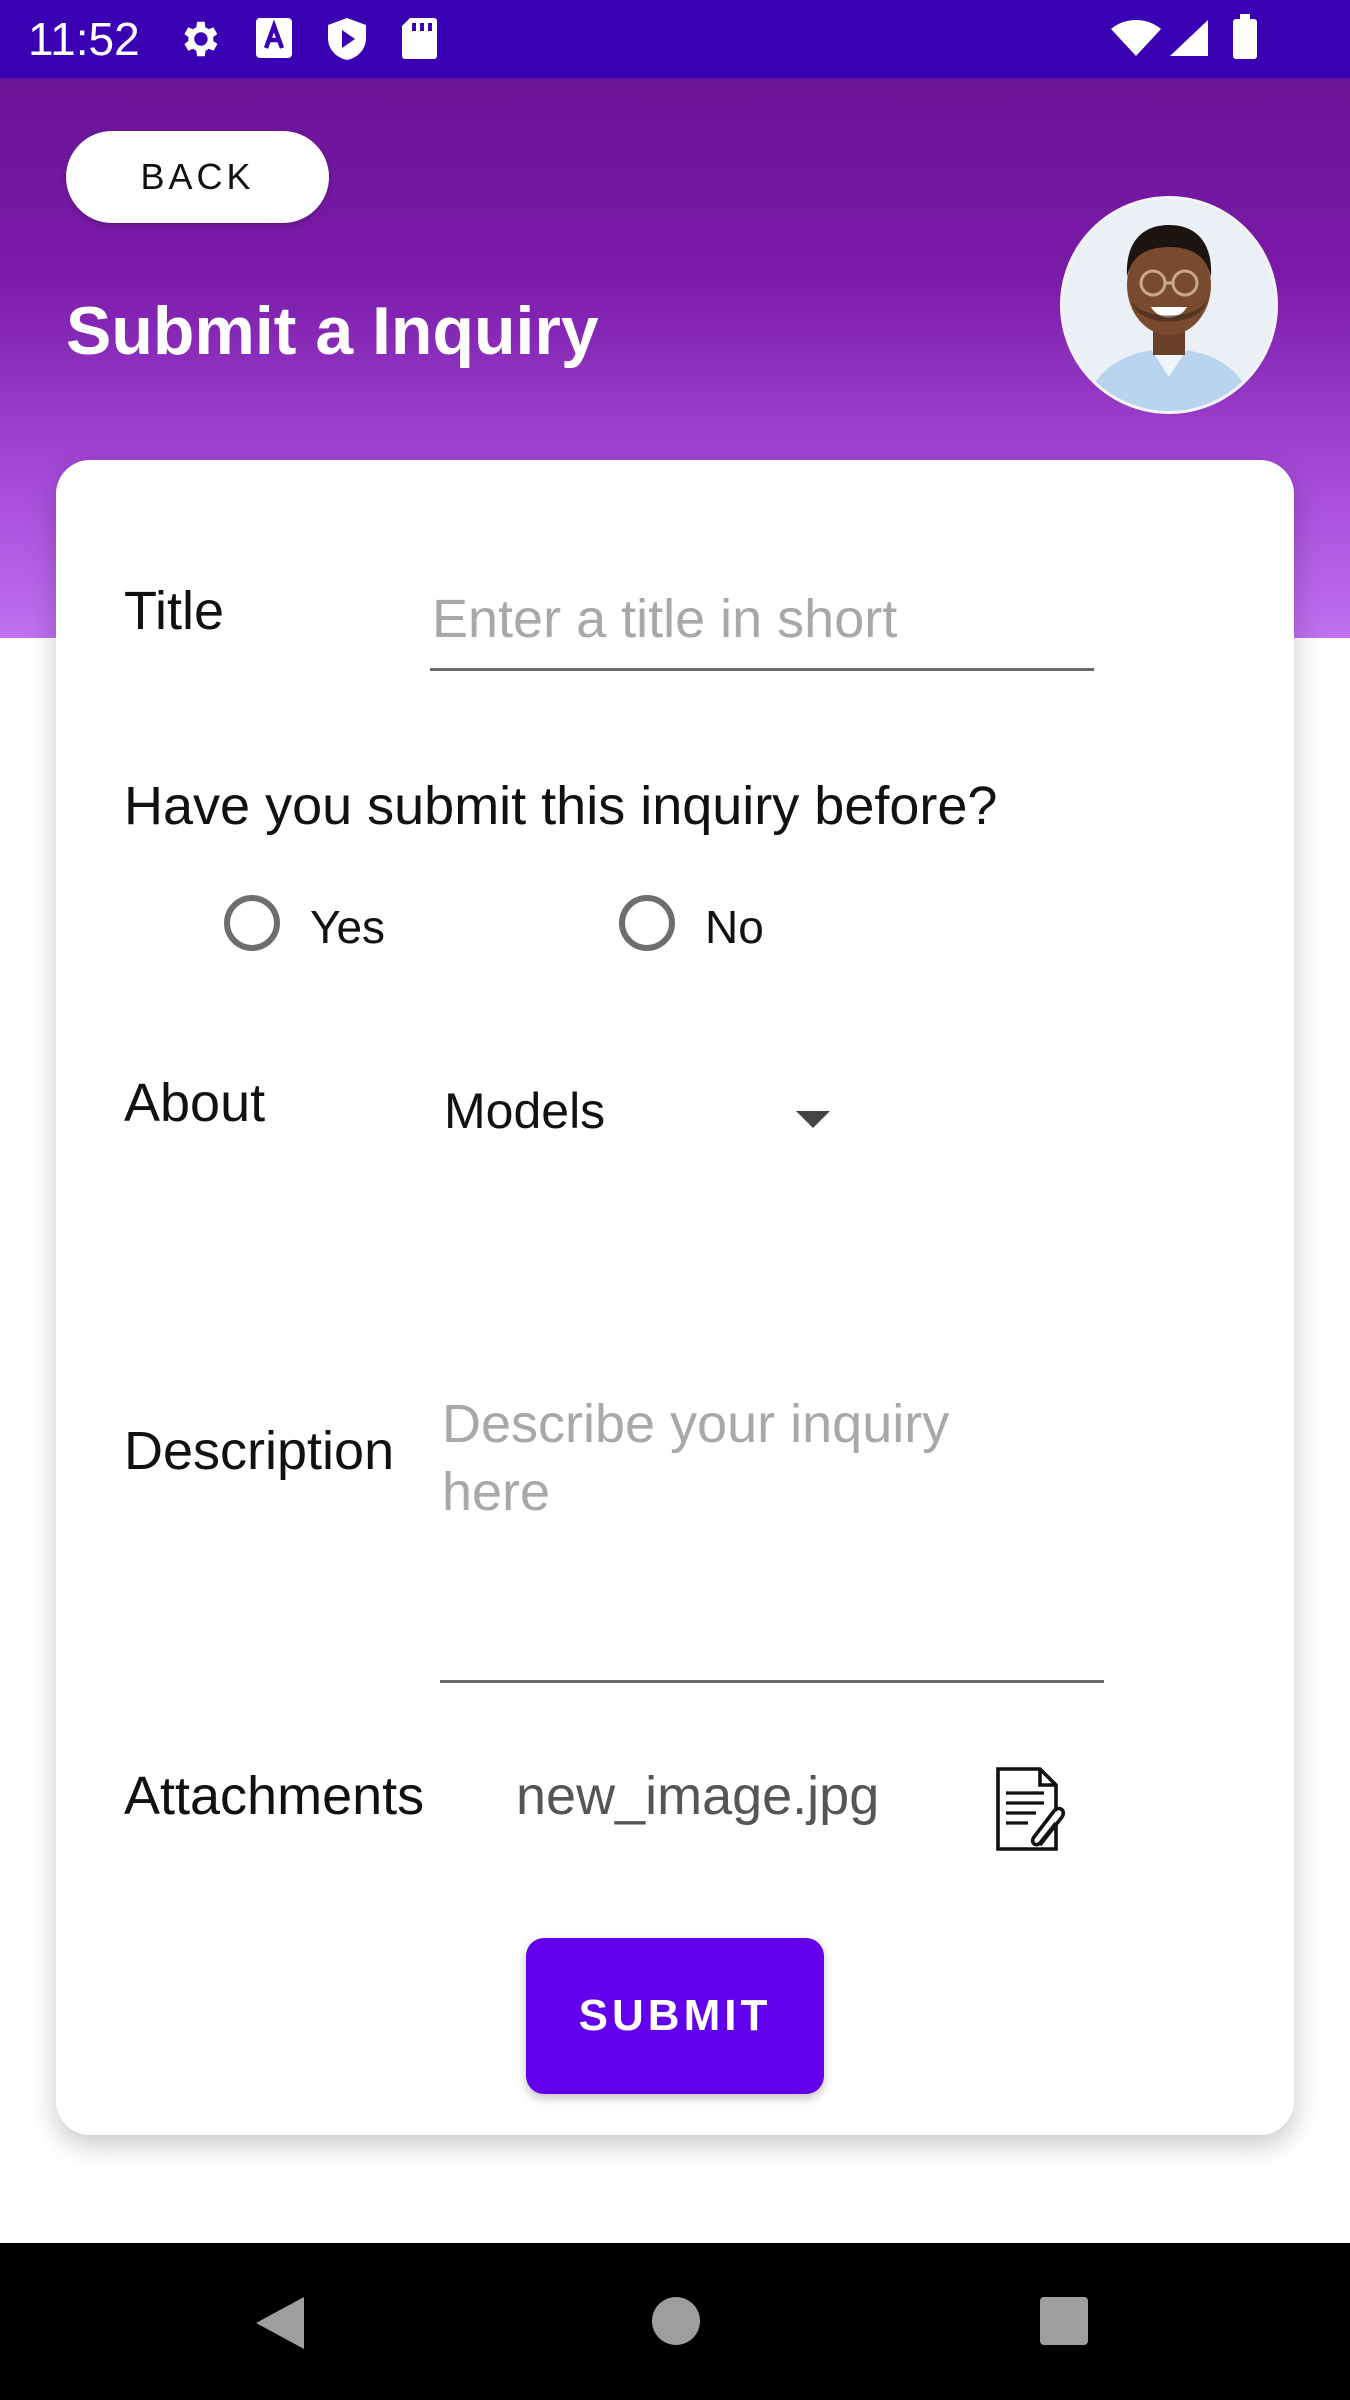  Describe the element at coordinates (772, 1536) in the screenshot. I see `description-input: Describe your inquiry here` at that location.